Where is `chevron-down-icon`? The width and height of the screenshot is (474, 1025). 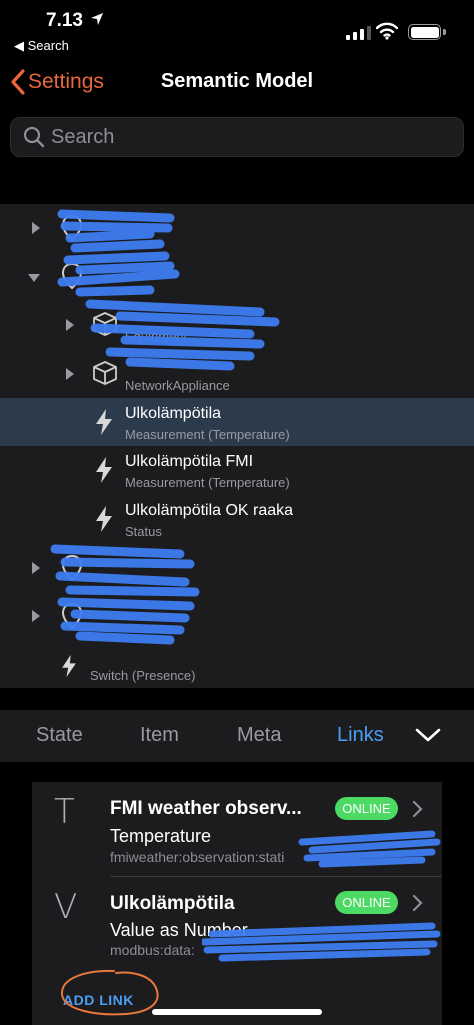 chevron-down-icon is located at coordinates (428, 735).